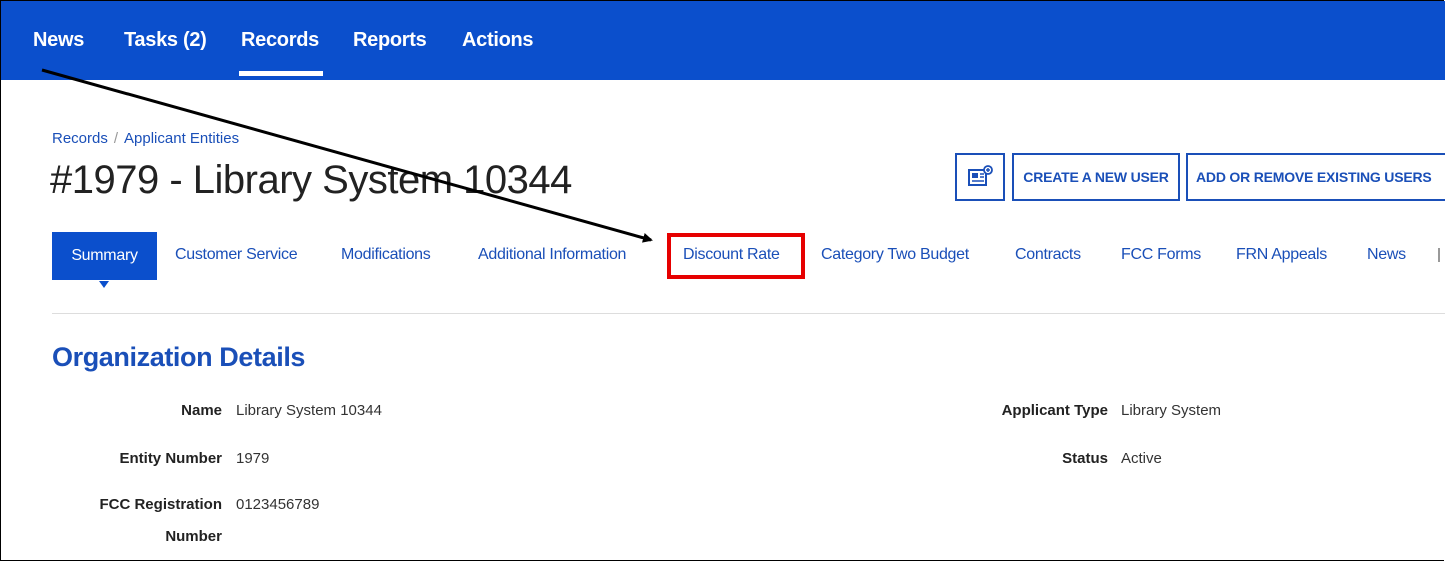 The width and height of the screenshot is (1445, 561). I want to click on nav-records: Records, so click(281, 52).